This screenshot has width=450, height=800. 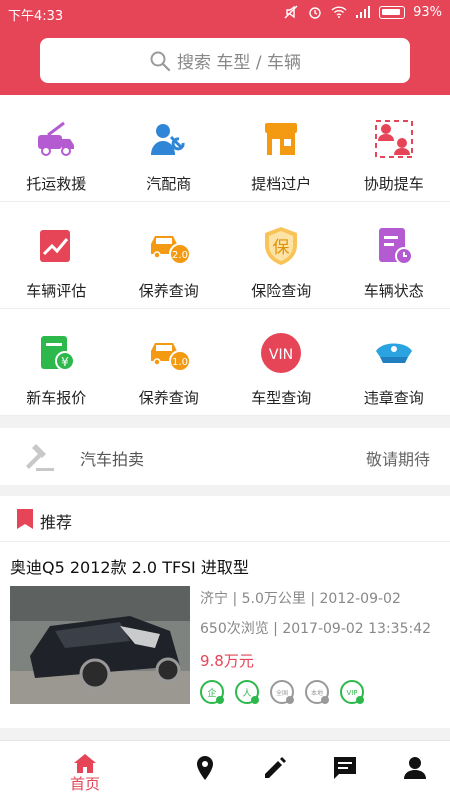 I want to click on badge-local-icon: 本地, so click(x=317, y=692).